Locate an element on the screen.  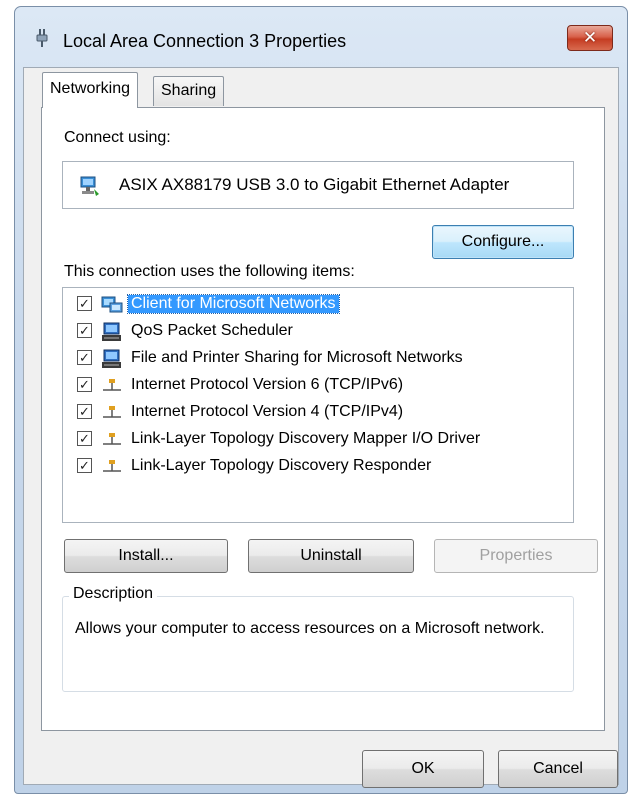
ok-button: OK is located at coordinates (423, 769).